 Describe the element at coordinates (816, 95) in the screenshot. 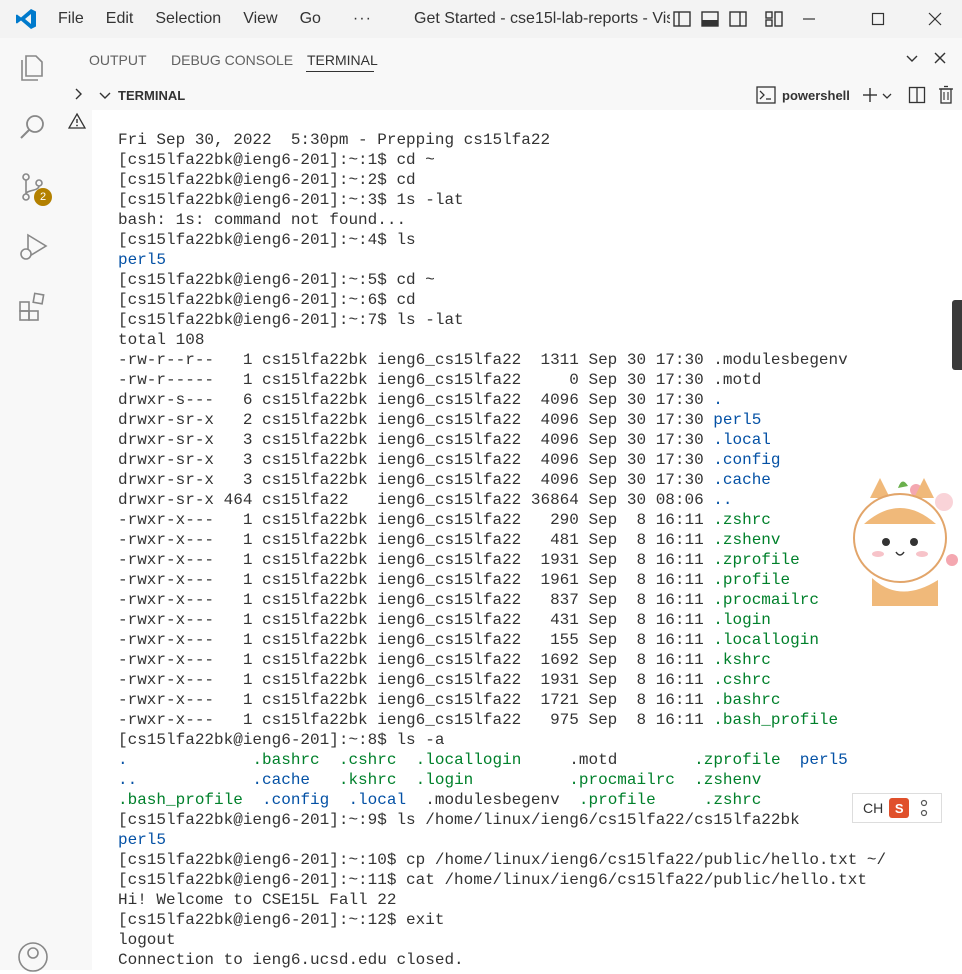

I see `terminal-shell-name: powershell` at that location.